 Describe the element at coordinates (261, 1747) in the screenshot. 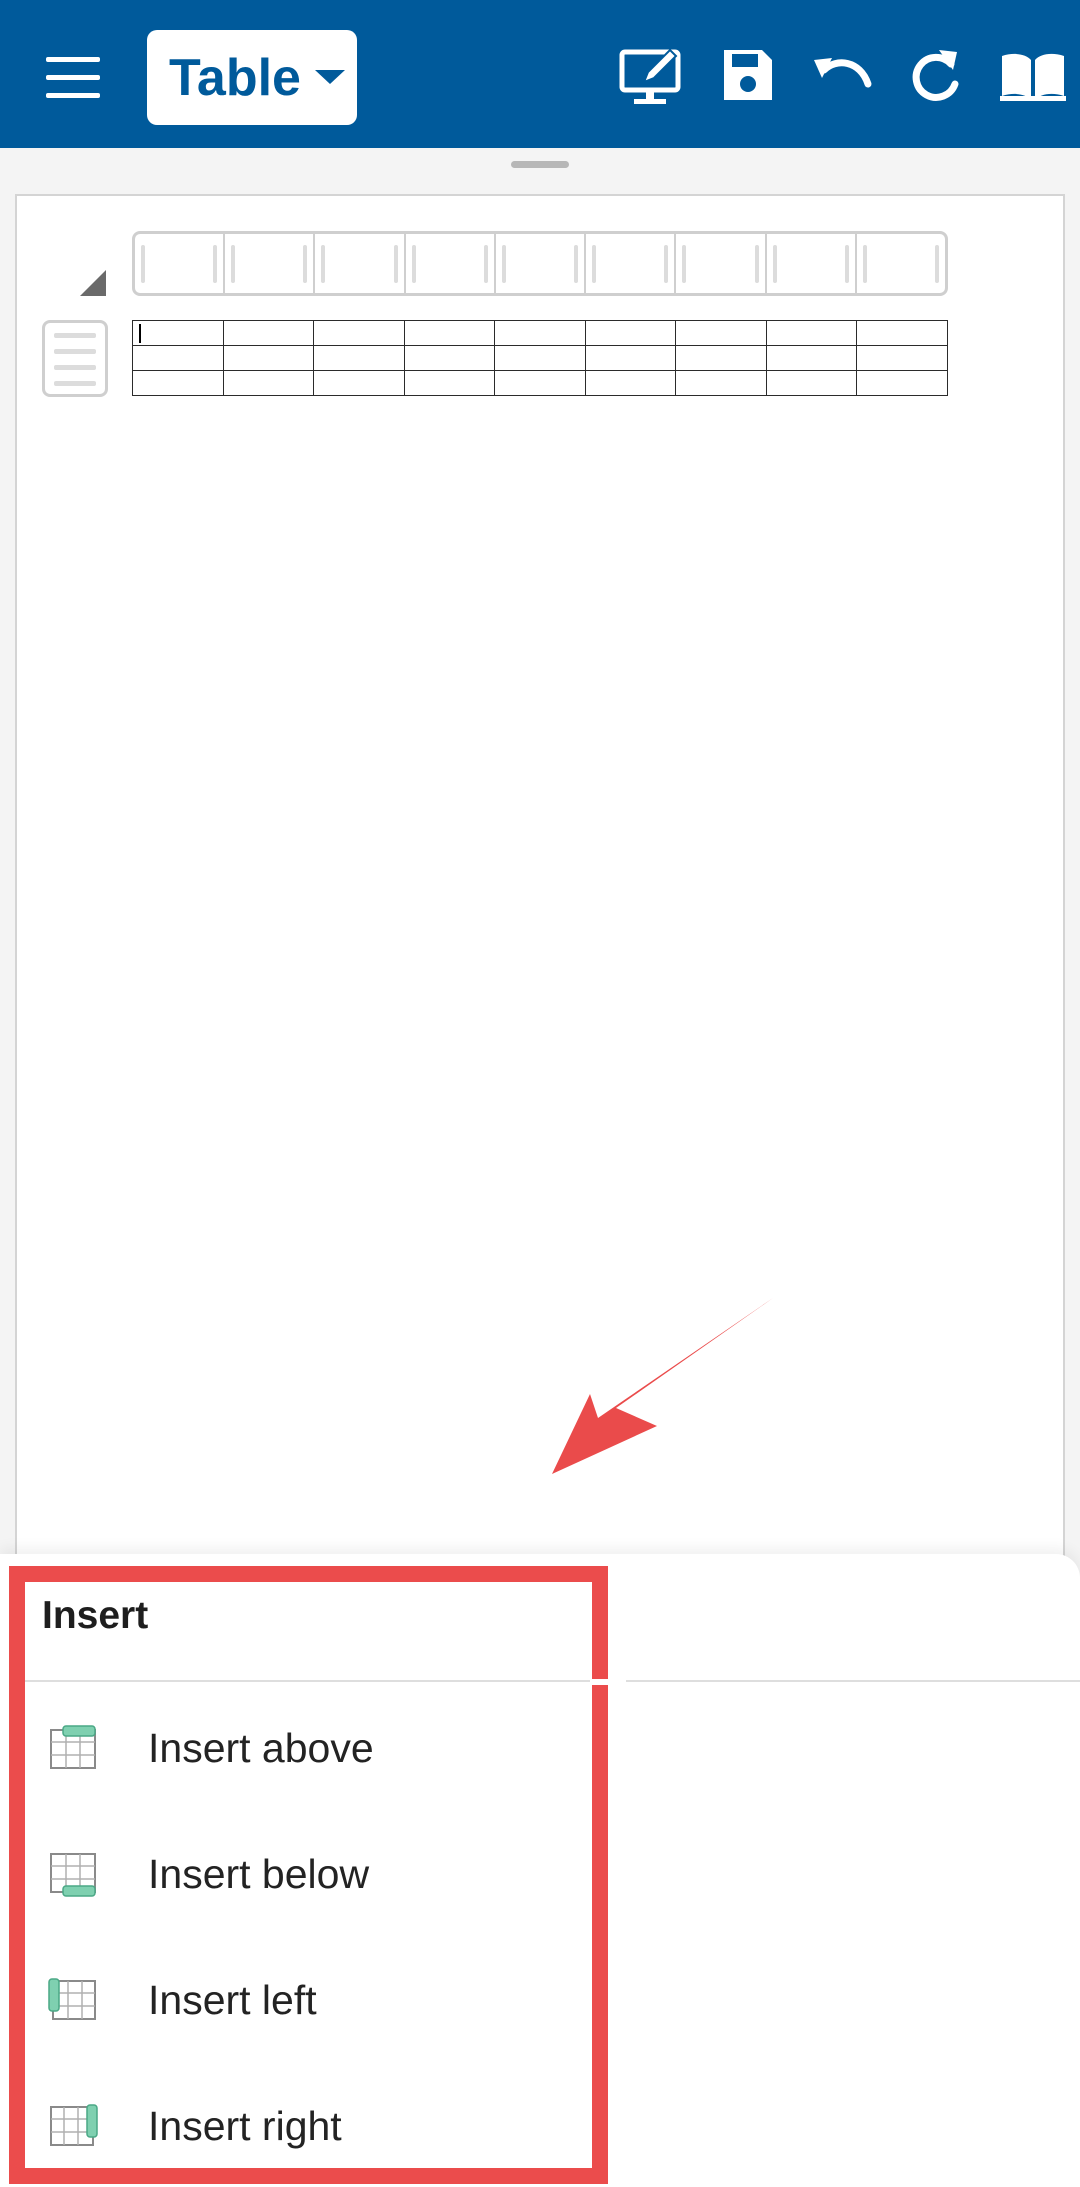

I see `menu-item-label: Insert above` at that location.